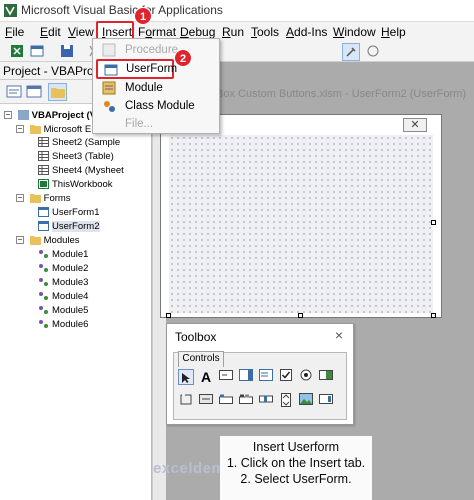  What do you see at coordinates (37, 51) in the screenshot?
I see `insert-userform-icon` at bounding box center [37, 51].